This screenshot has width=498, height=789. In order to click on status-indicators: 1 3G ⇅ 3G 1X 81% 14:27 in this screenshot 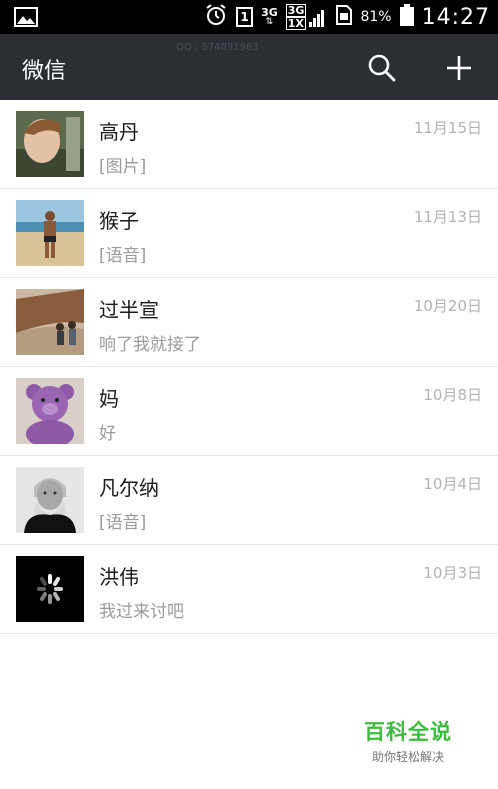, I will do `click(347, 17)`.